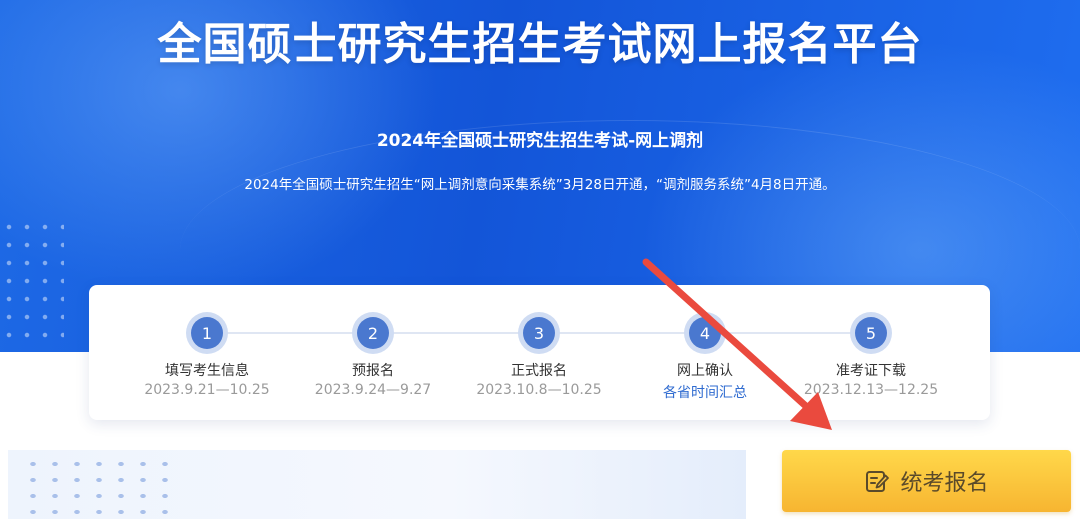  Describe the element at coordinates (871, 390) in the screenshot. I see `step-date: 2023.12.13—12.25` at that location.